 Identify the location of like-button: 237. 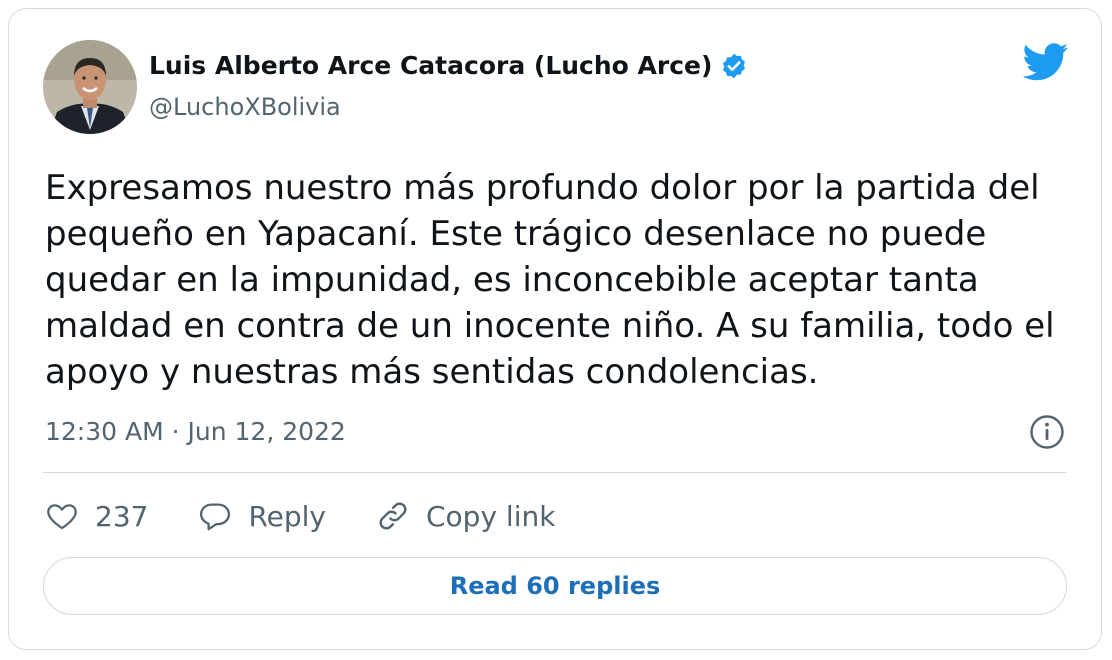
(96, 516).